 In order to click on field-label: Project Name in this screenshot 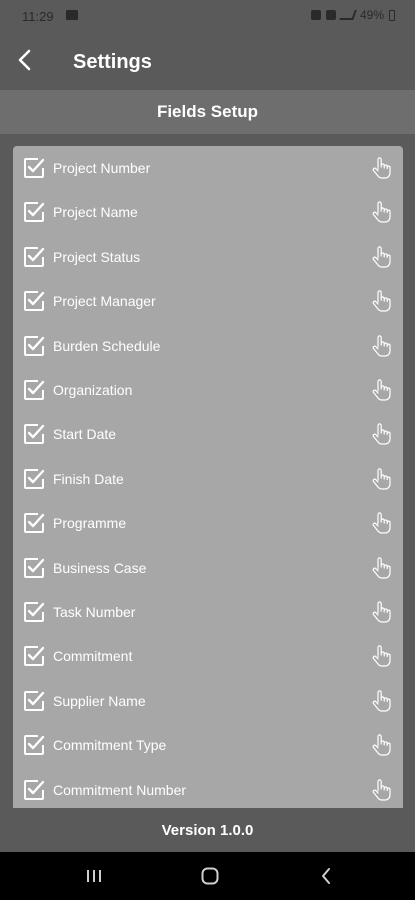, I will do `click(95, 212)`.